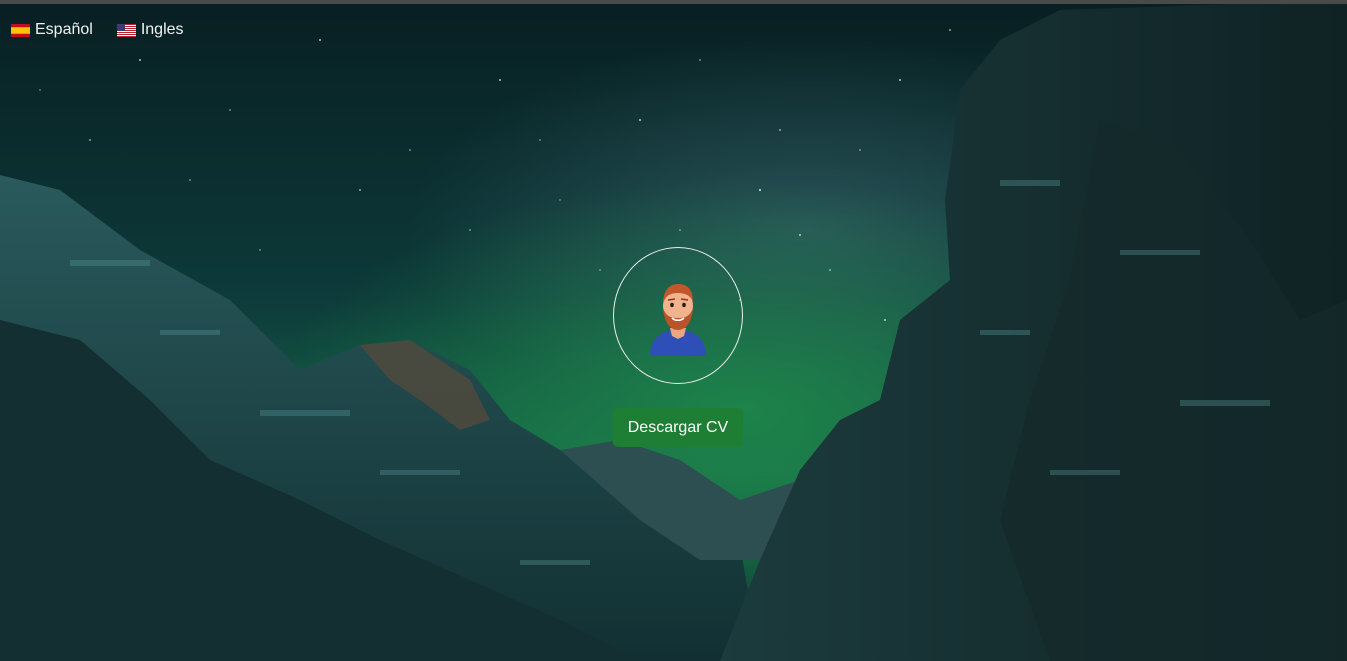  I want to click on usa-flag-icon, so click(126, 30).